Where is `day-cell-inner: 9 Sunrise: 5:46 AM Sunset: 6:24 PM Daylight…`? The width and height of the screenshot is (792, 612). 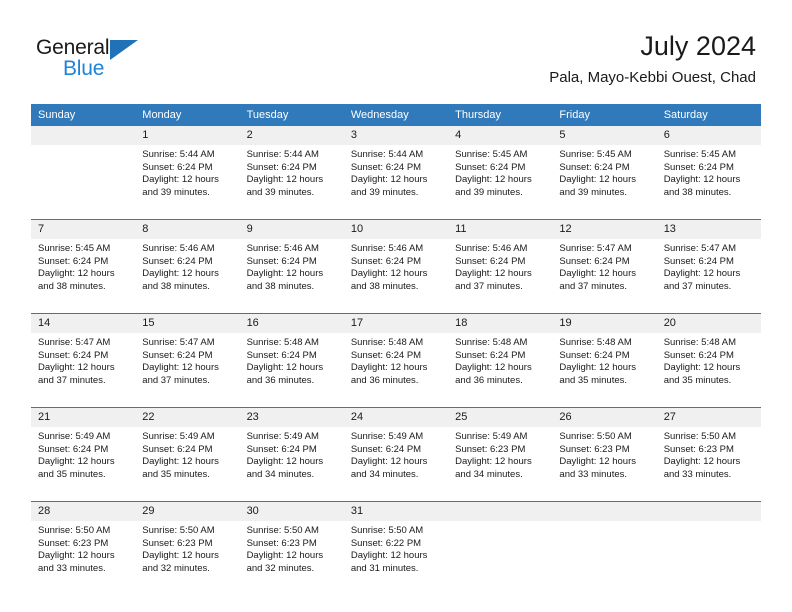
day-cell-inner: 9 Sunrise: 5:46 AM Sunset: 6:24 PM Daylight… is located at coordinates (291, 262).